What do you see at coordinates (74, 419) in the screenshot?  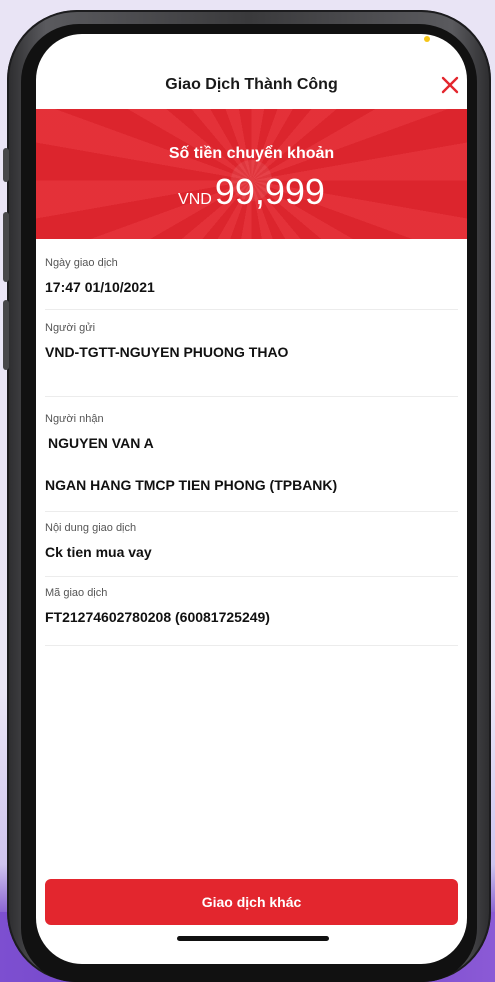 I see `recipient-label: Người nhận` at bounding box center [74, 419].